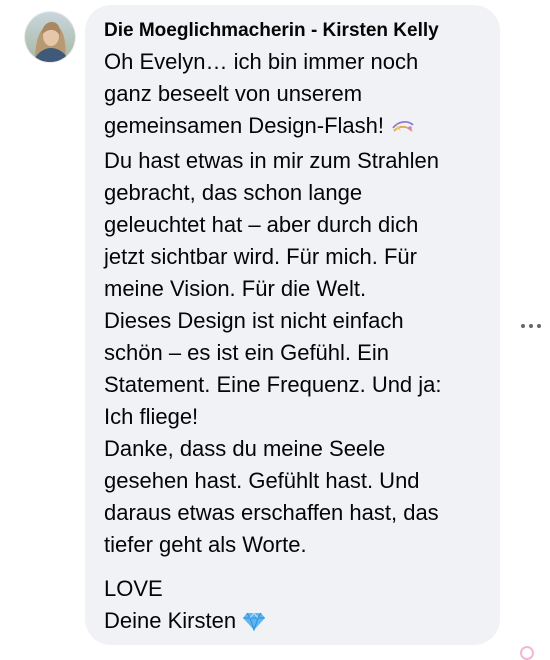 This screenshot has height=660, width=550. I want to click on reaction-icon, so click(527, 653).